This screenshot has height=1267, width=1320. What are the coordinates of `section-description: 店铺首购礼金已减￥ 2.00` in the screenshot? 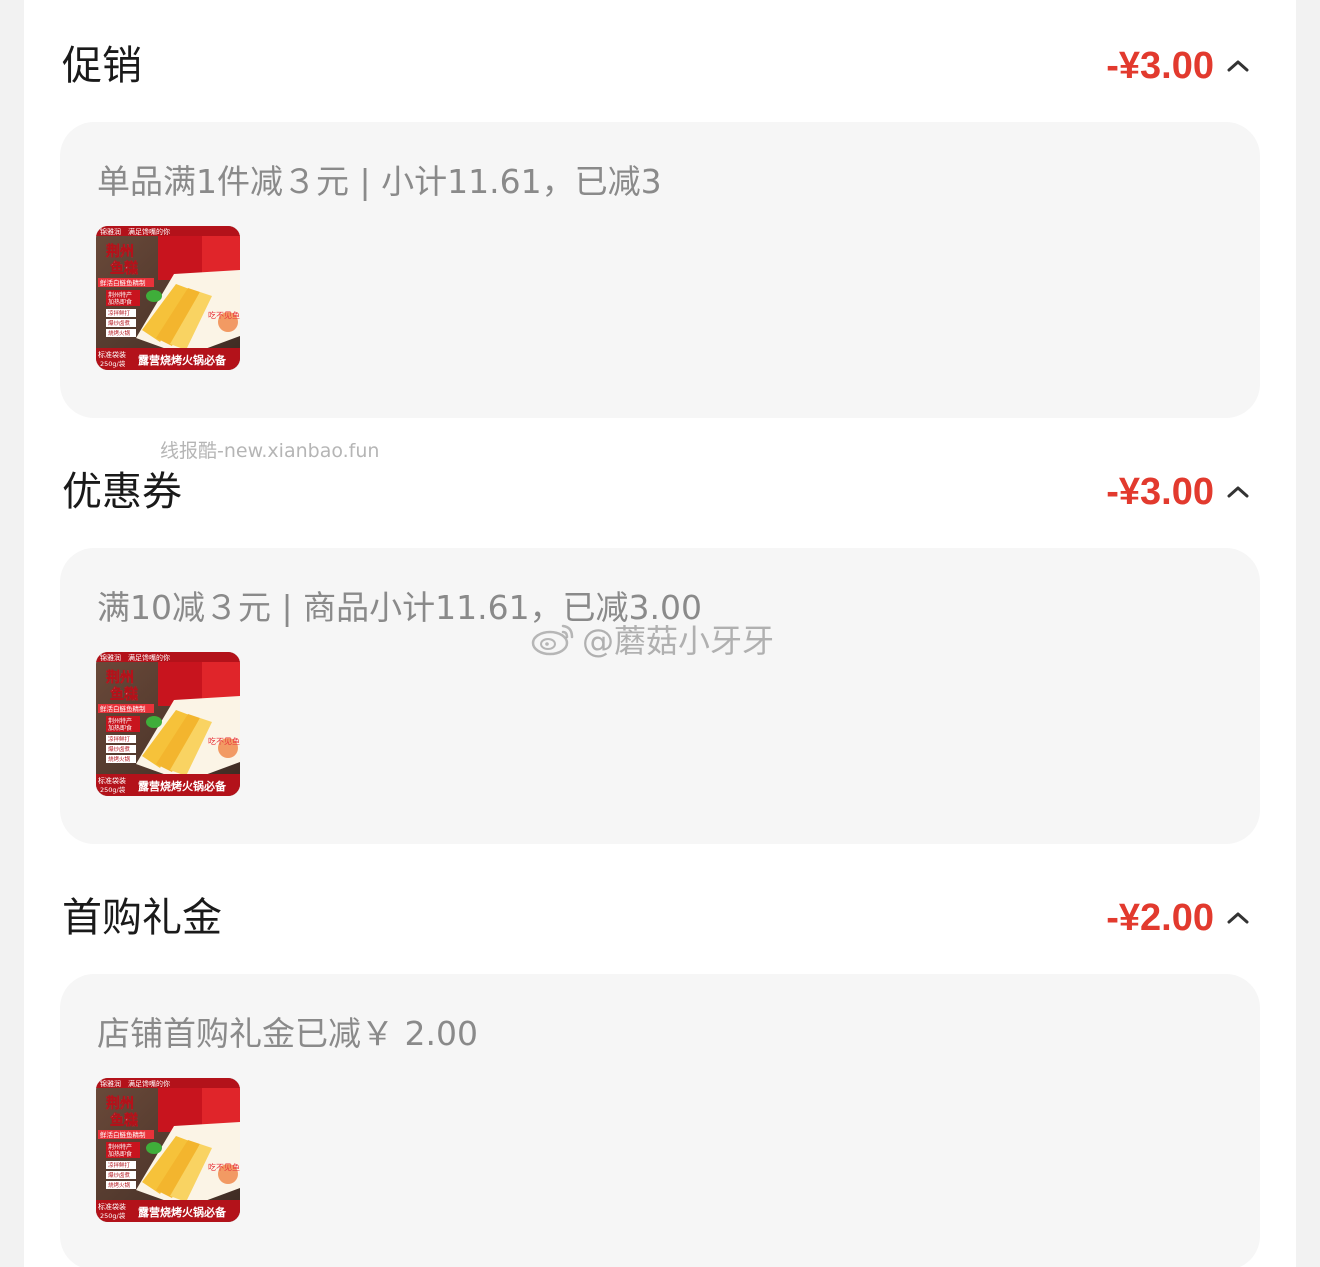 It's located at (287, 1033).